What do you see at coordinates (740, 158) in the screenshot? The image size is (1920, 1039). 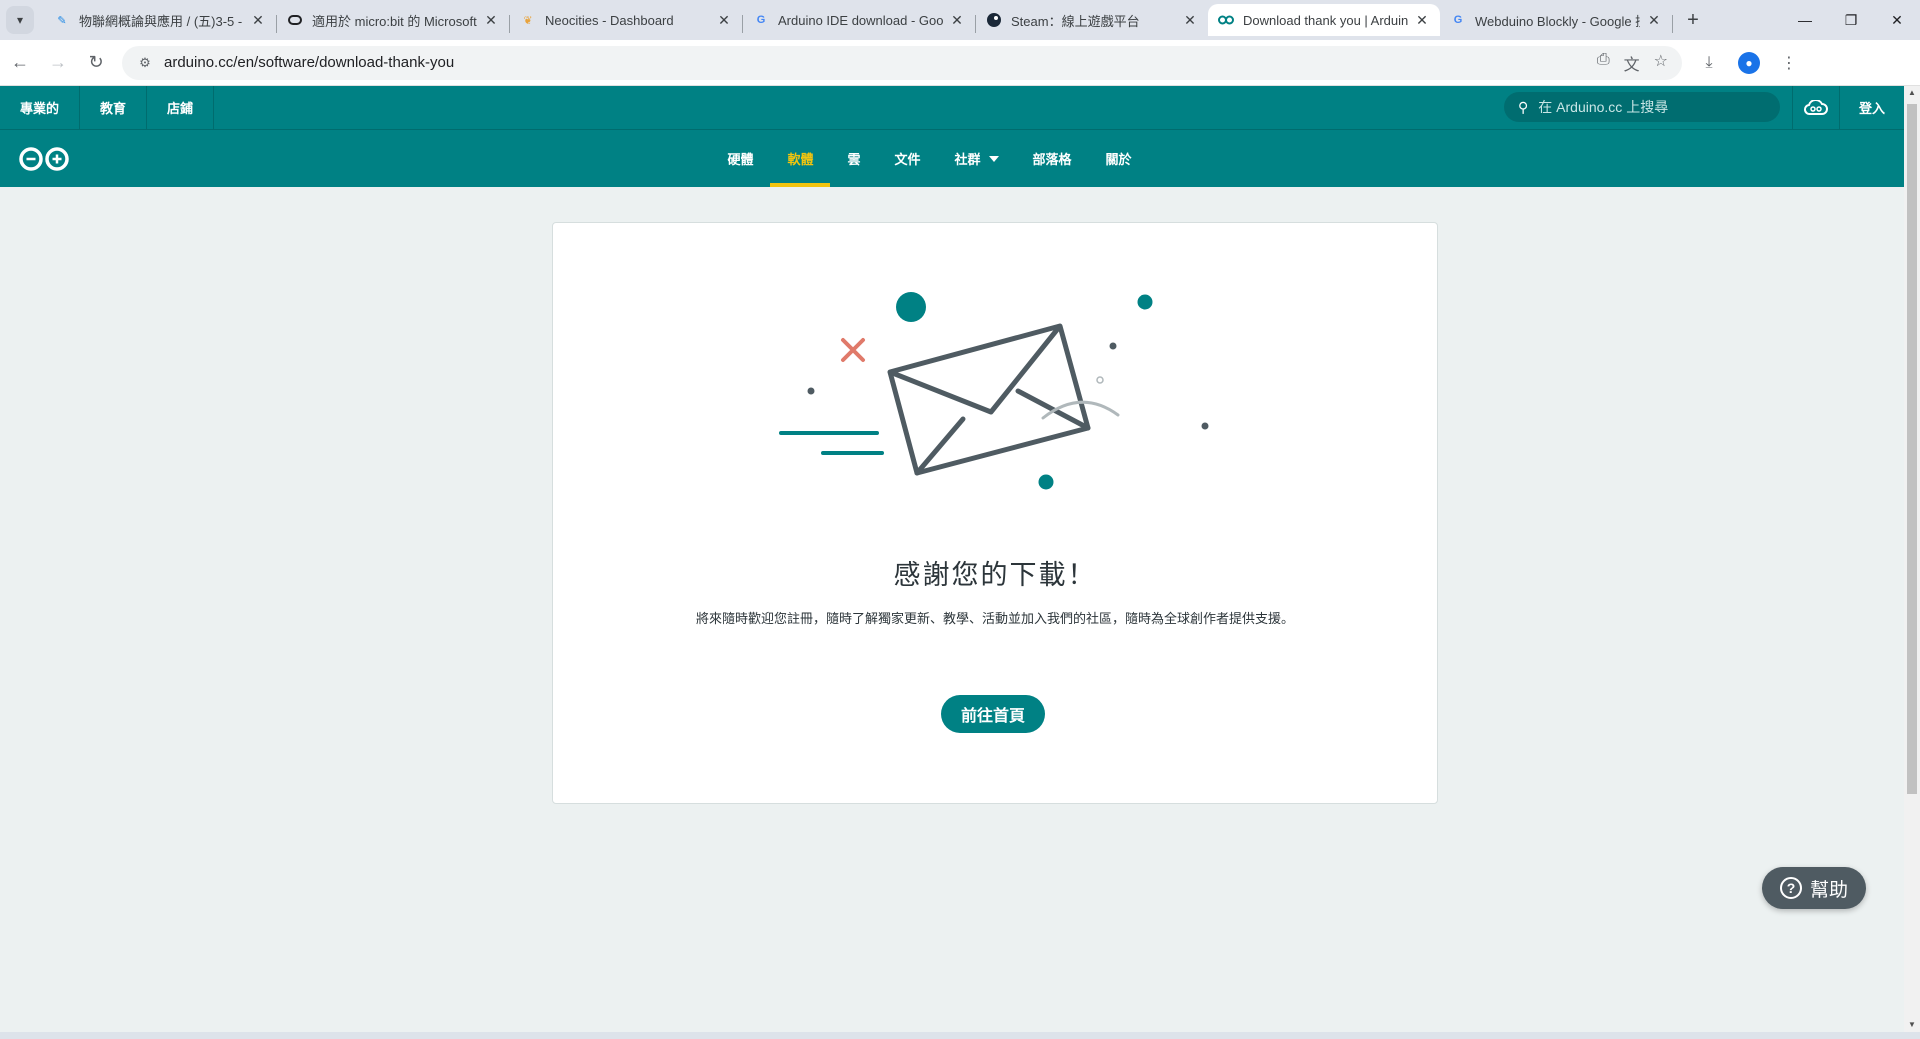 I see `nav-link-hardware: 硬體` at bounding box center [740, 158].